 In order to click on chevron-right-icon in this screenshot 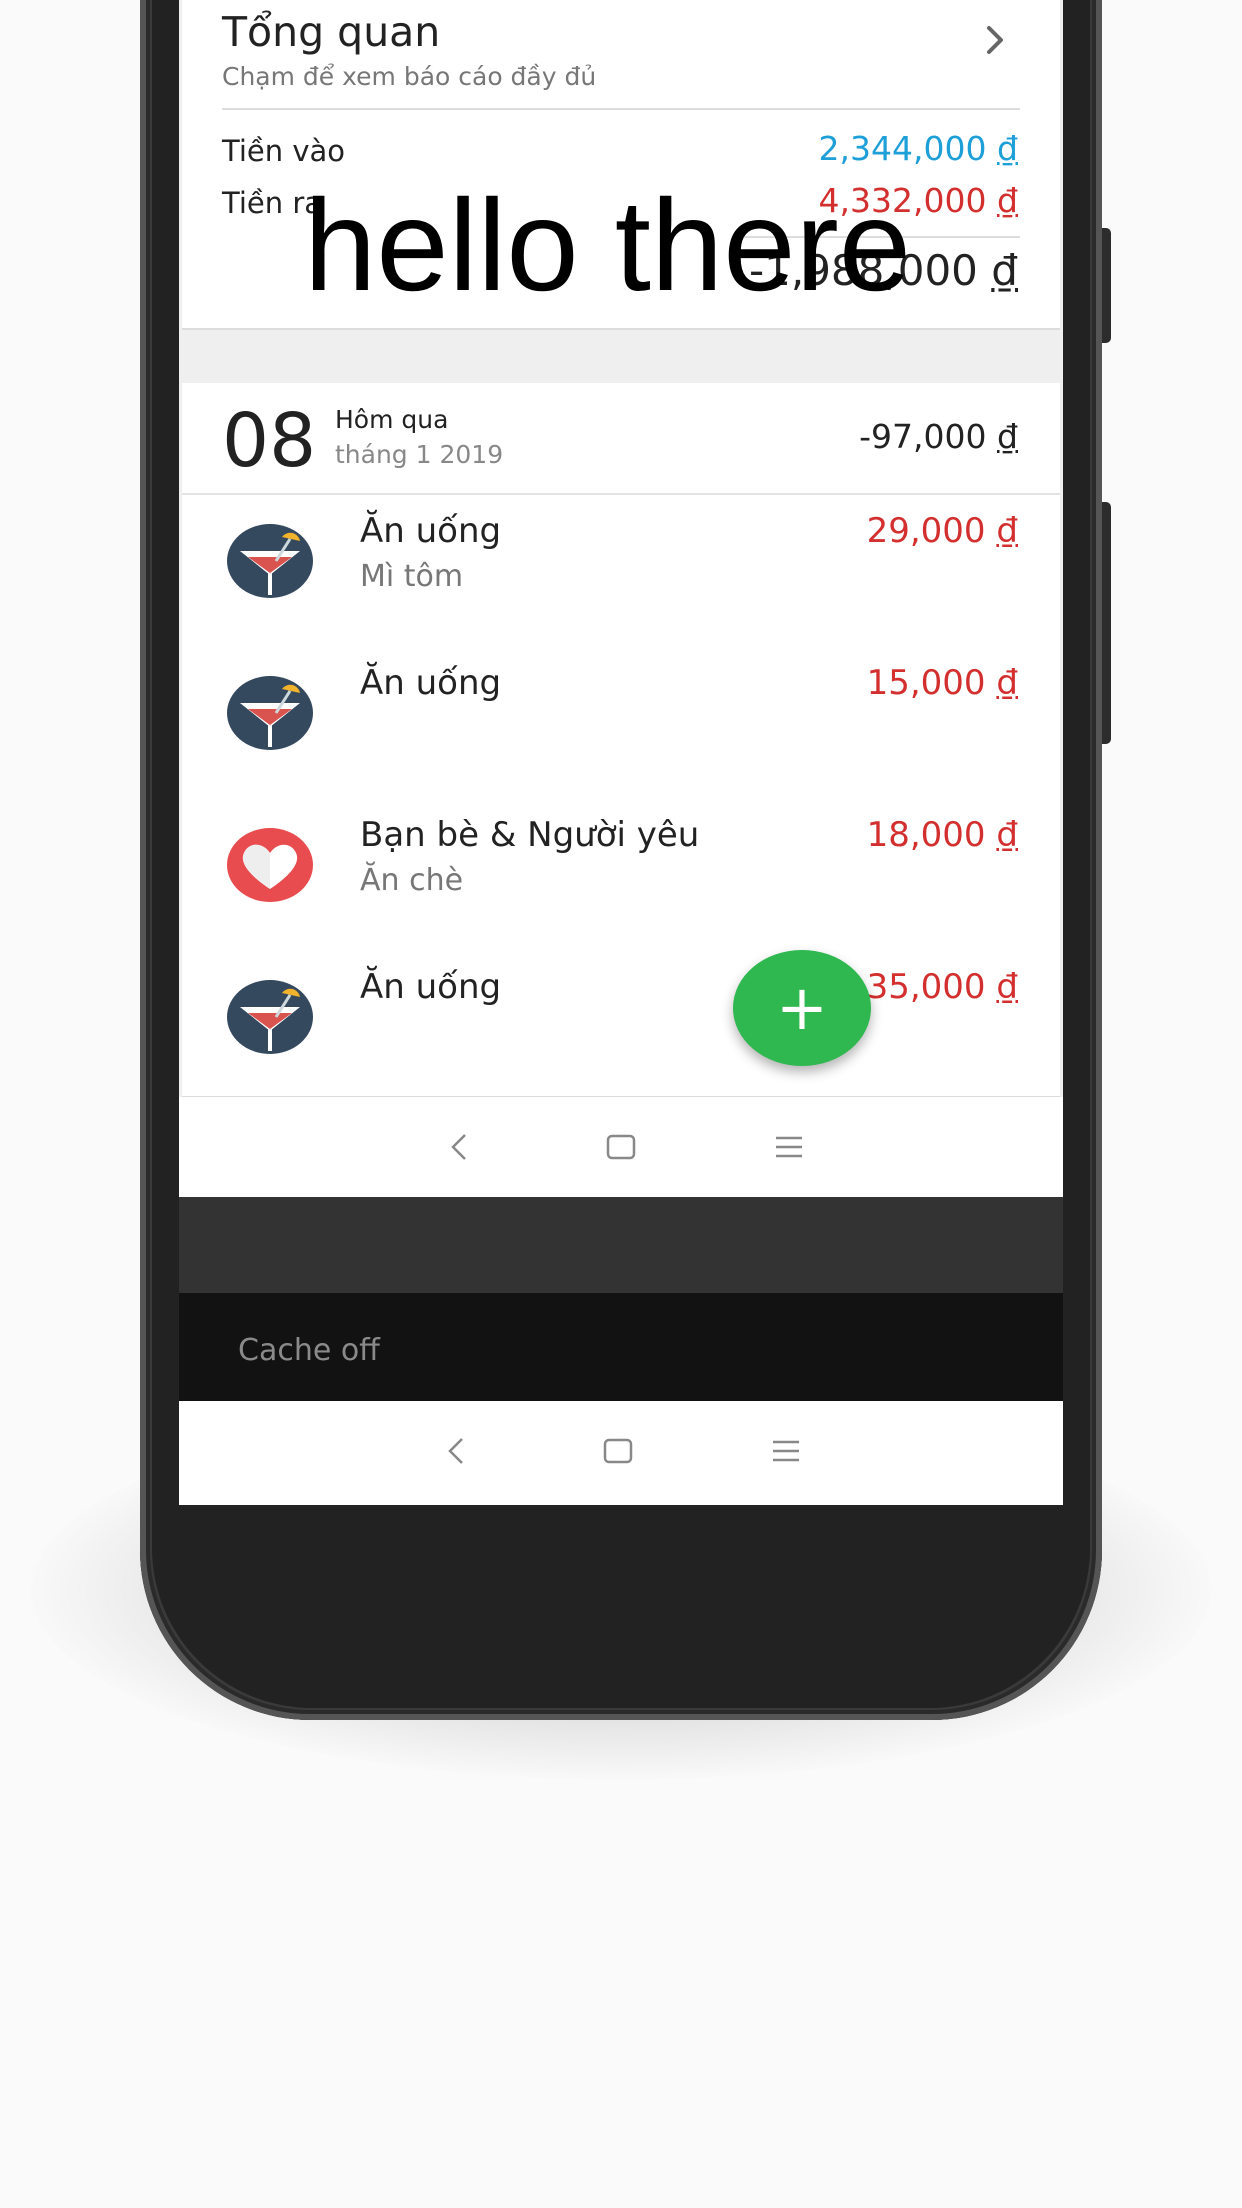, I will do `click(995, 40)`.